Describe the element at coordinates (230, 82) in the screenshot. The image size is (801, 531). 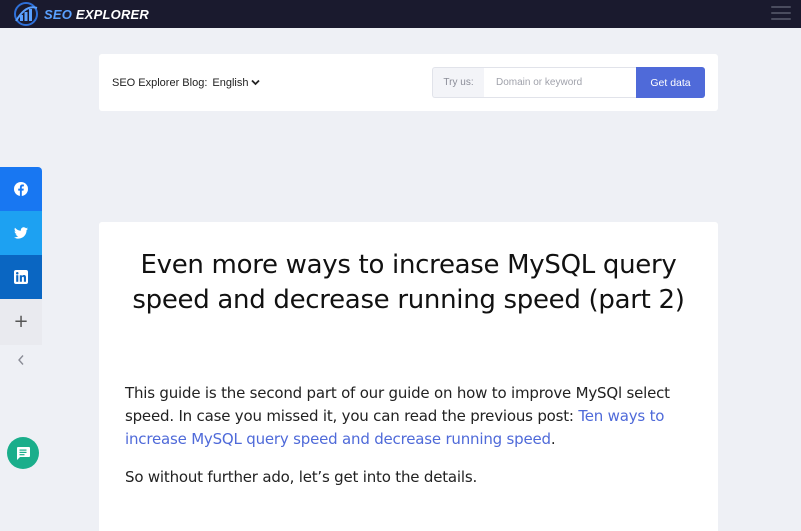
I see `language-value: English` at that location.